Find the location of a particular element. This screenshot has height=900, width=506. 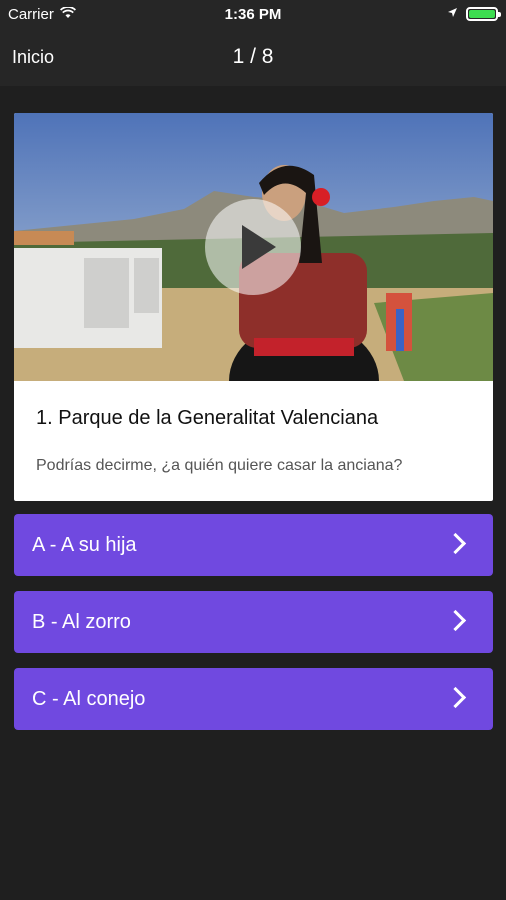

answer-button-b: B - Al zorro is located at coordinates (253, 622).